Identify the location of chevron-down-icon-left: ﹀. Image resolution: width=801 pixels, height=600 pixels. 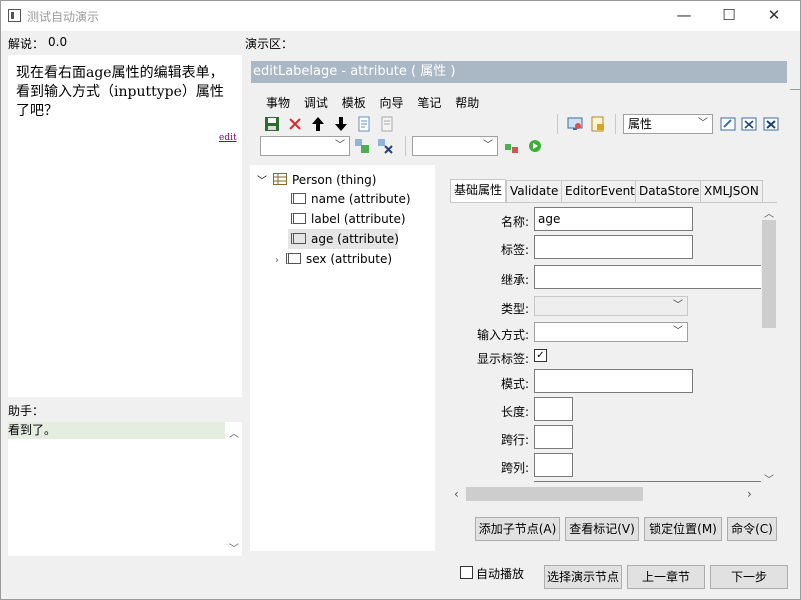
(340, 145).